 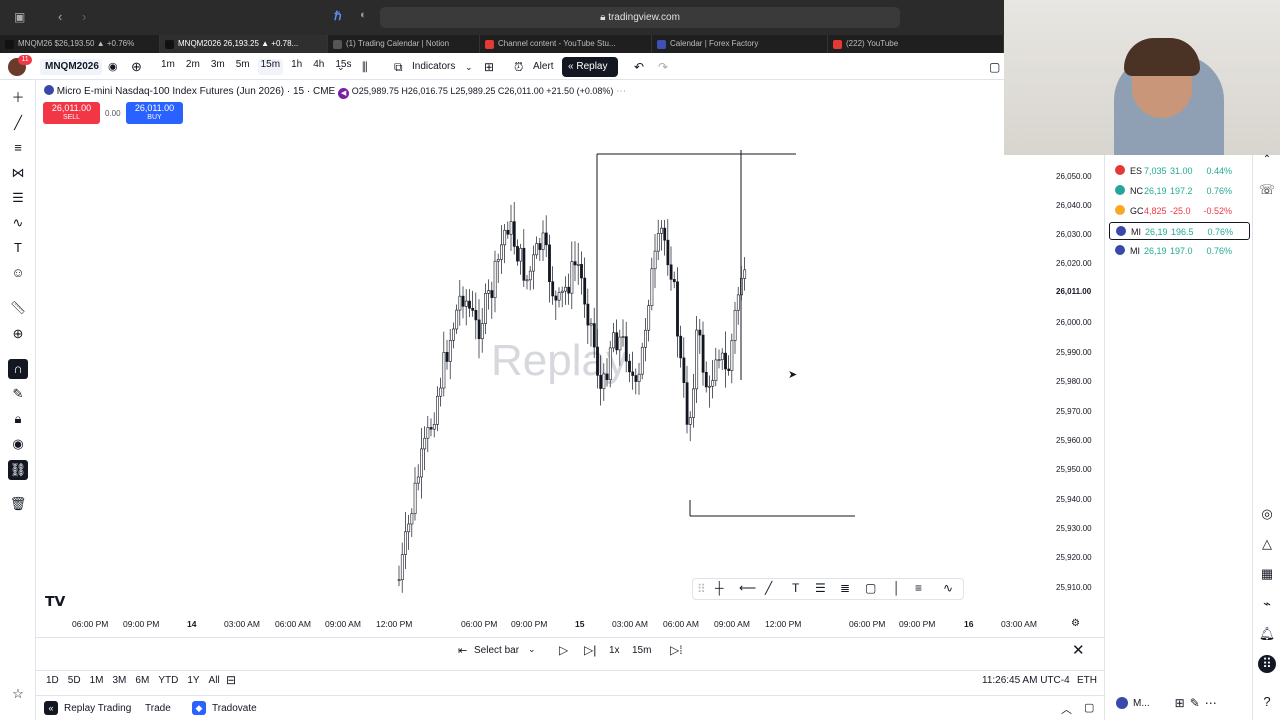 What do you see at coordinates (994, 67) in the screenshot?
I see `fullscreen-icon: ▢` at bounding box center [994, 67].